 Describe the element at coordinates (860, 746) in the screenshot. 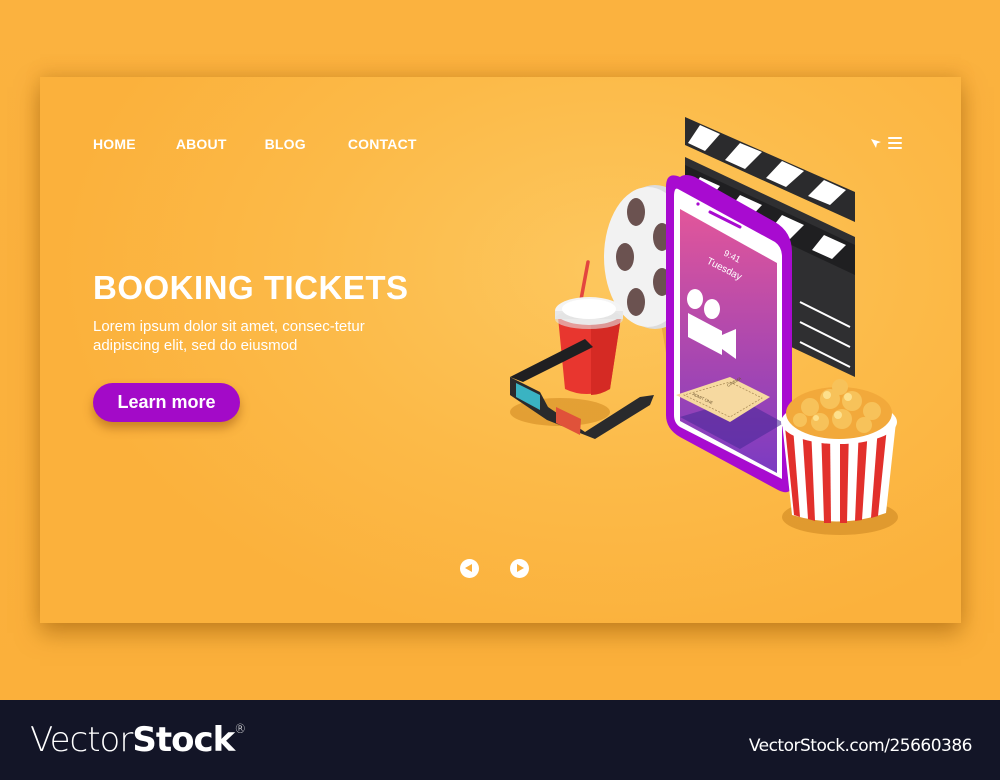

I see `image-id-text: VectorStock.com/25660386` at that location.